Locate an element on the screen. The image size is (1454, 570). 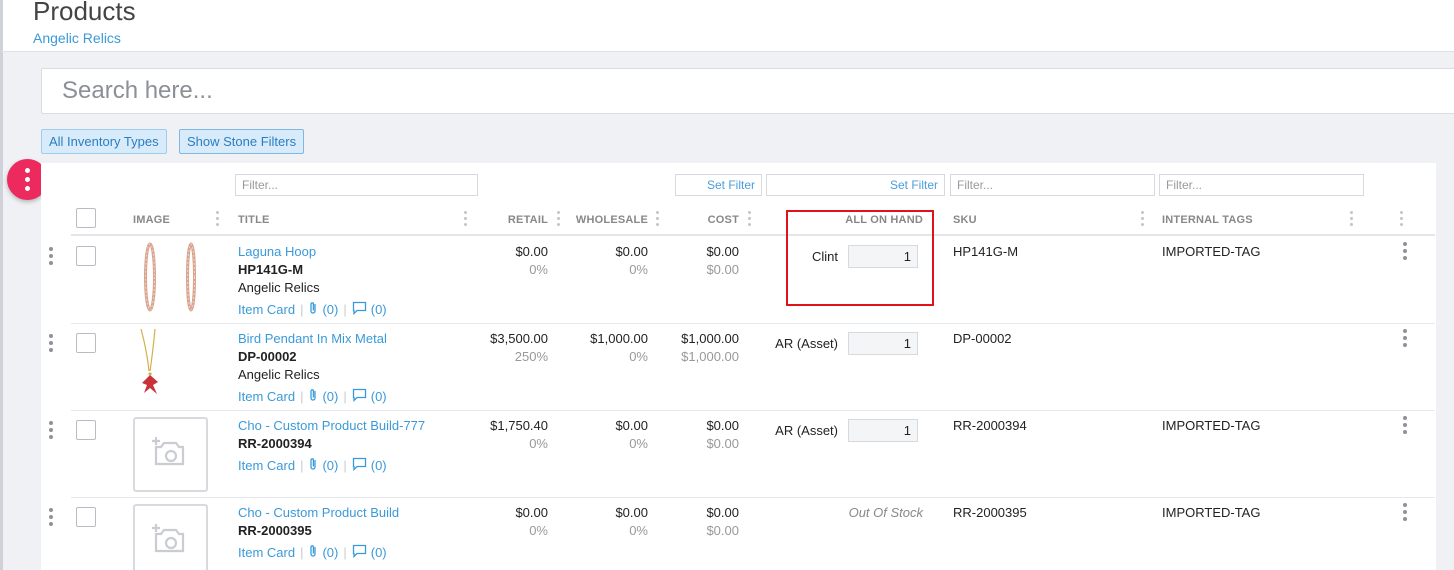
product-vendor: Angelic Relics is located at coordinates (279, 287).